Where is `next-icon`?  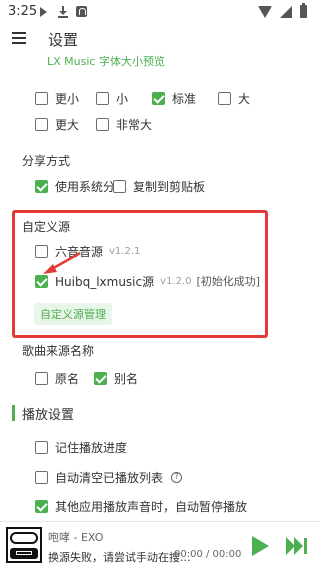
next-icon is located at coordinates (297, 546).